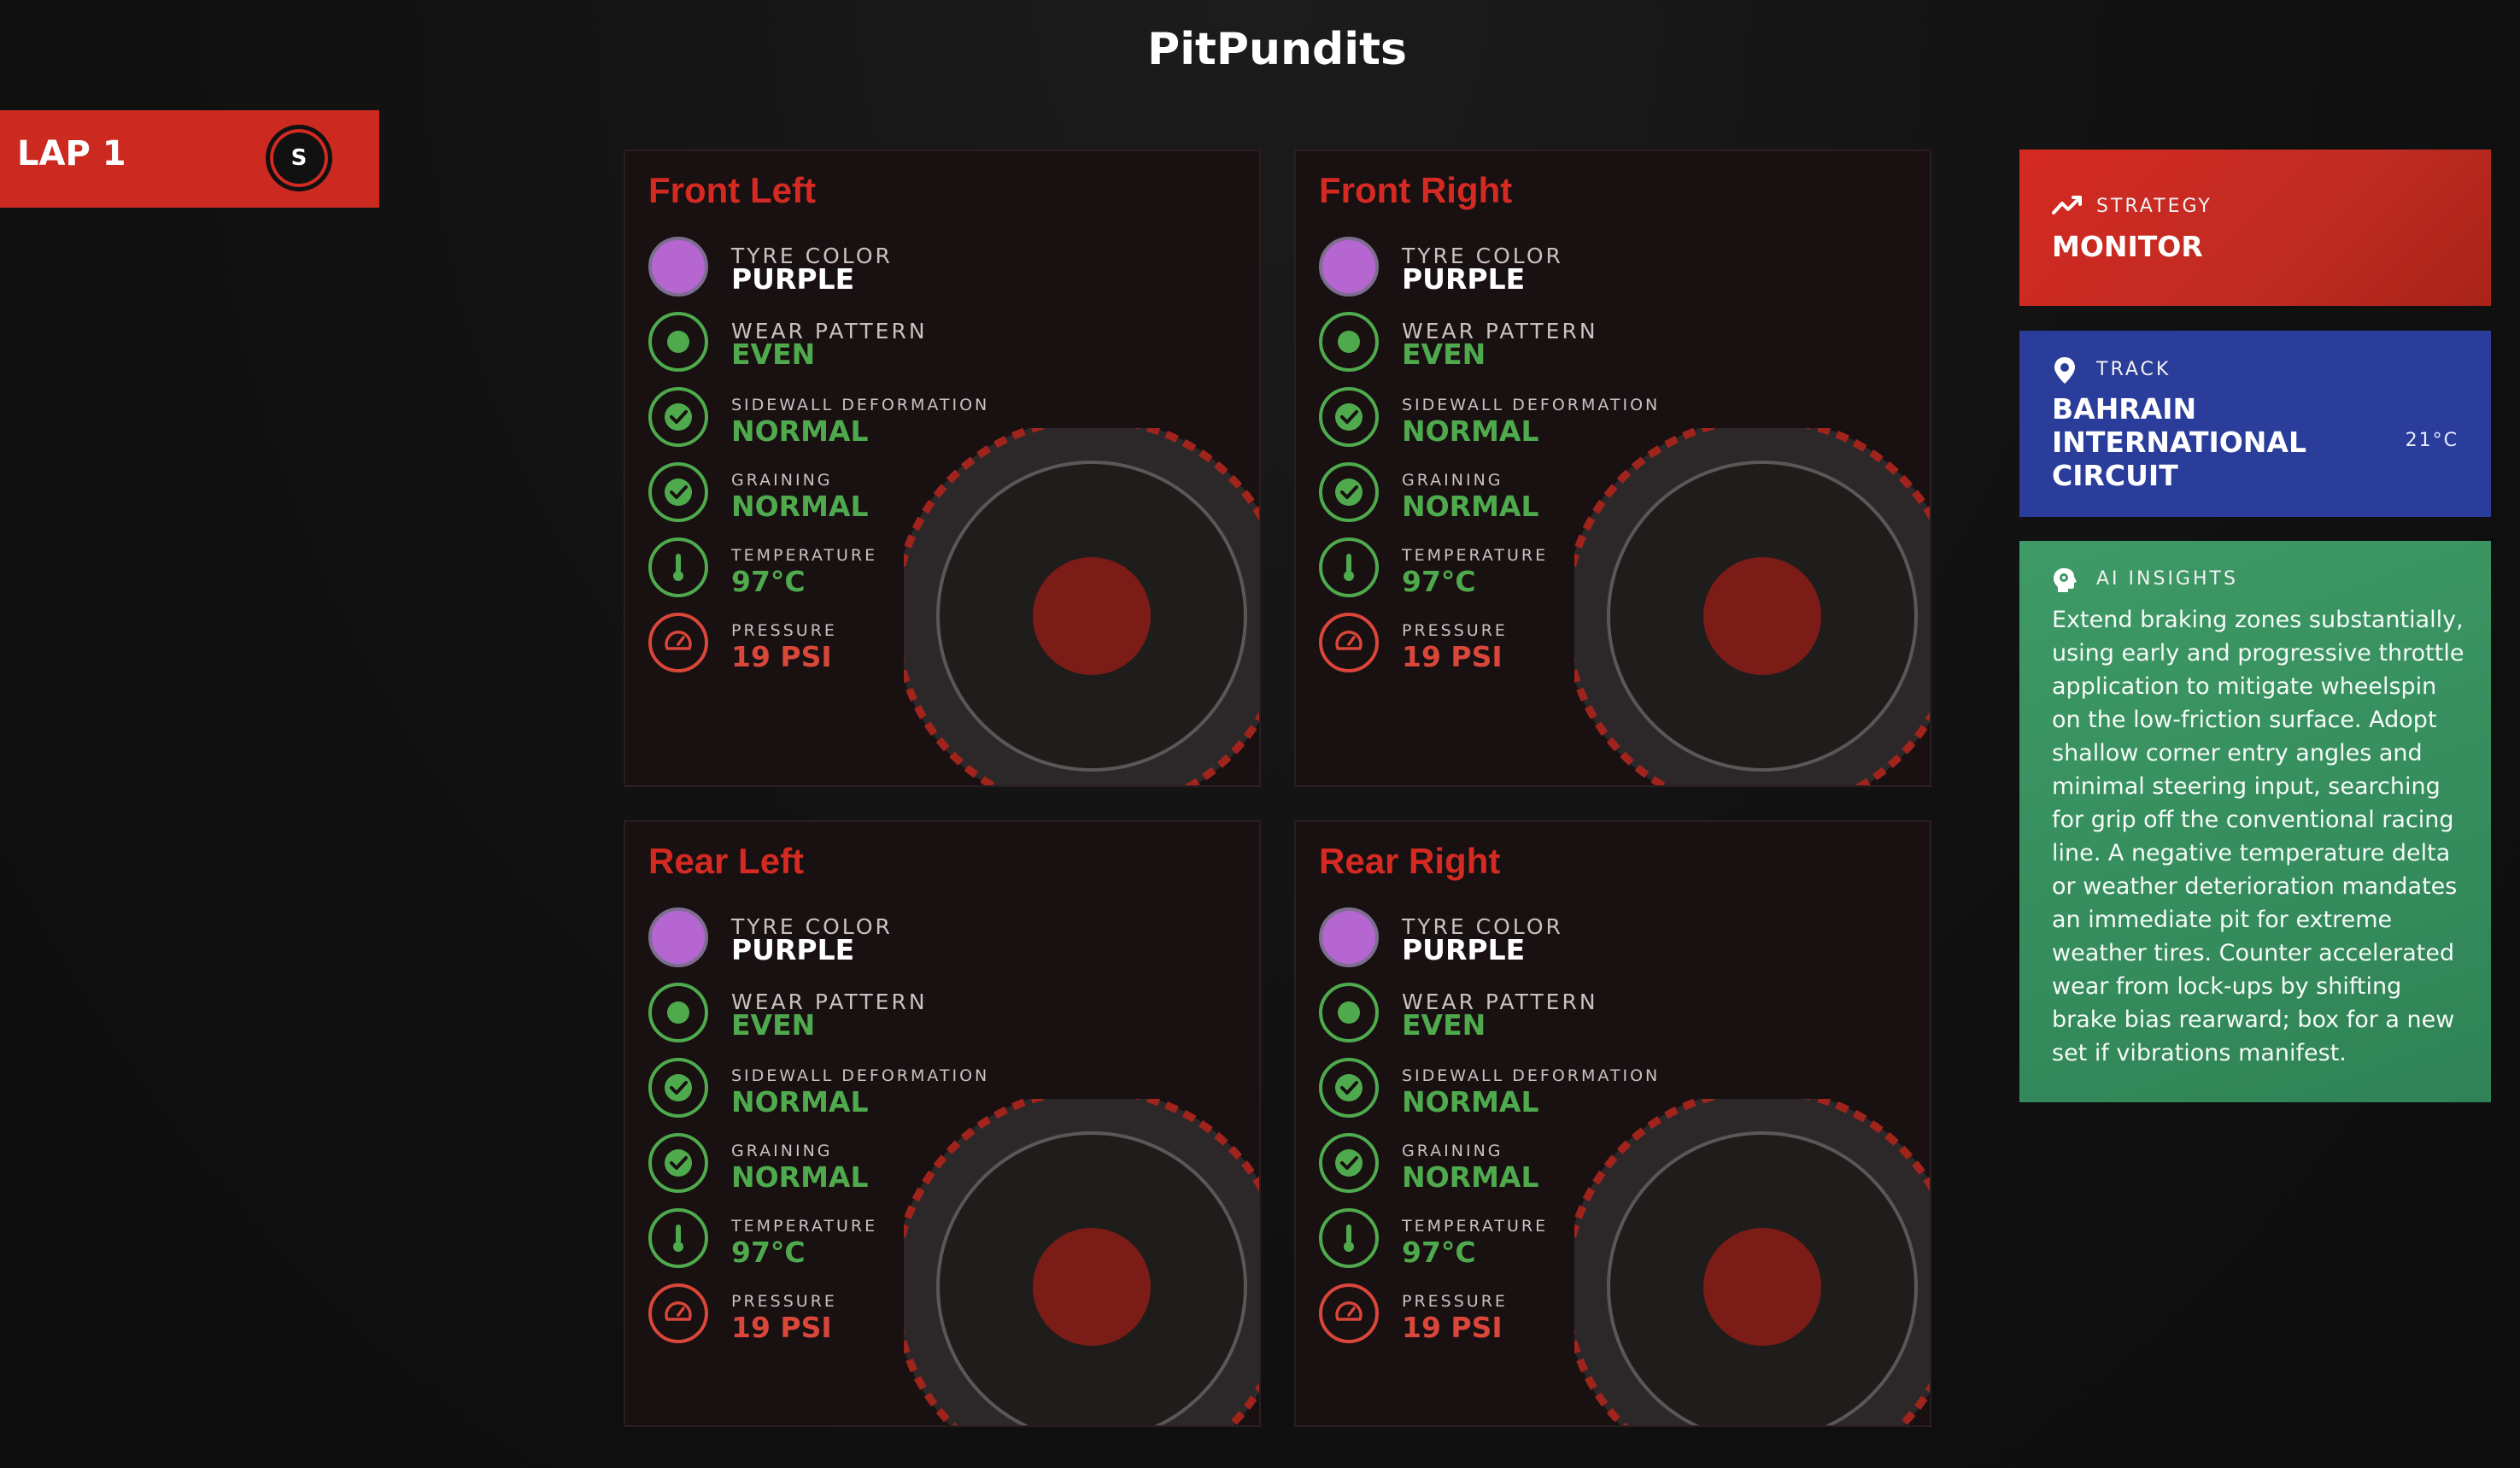 This screenshot has height=1468, width=2520. What do you see at coordinates (189, 159) in the screenshot?
I see `lap-indicator: LAP 1 S` at bounding box center [189, 159].